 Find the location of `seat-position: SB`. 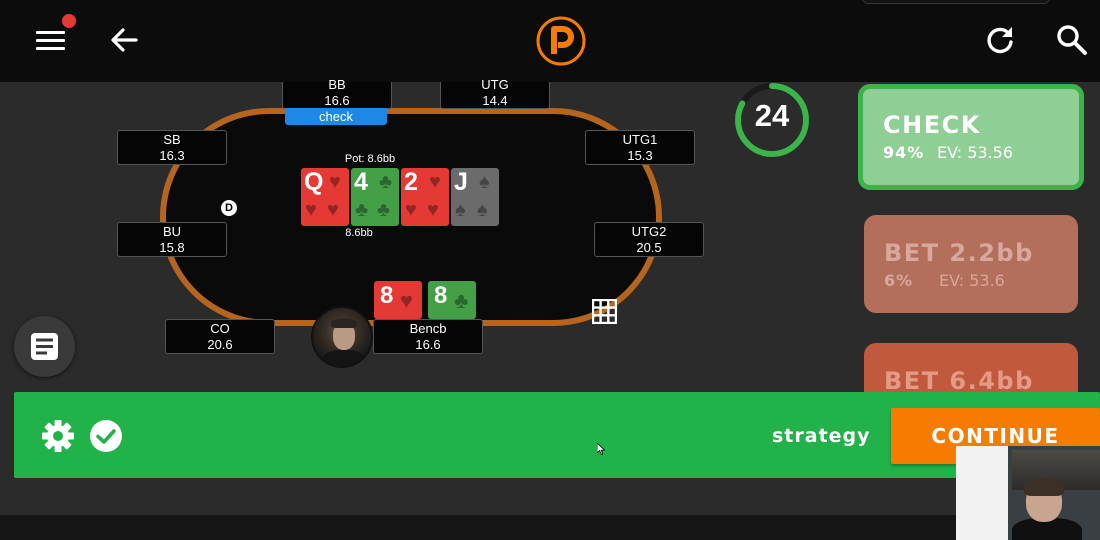

seat-position: SB is located at coordinates (172, 139).